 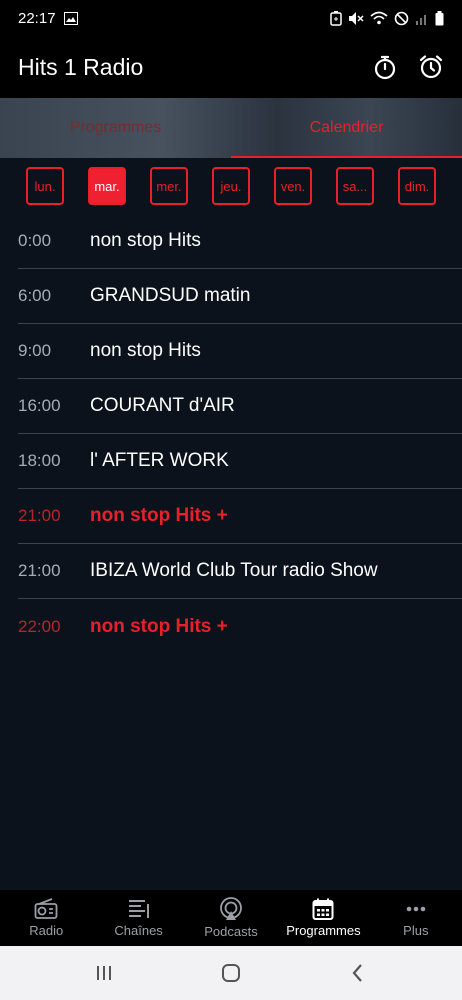 What do you see at coordinates (358, 973) in the screenshot?
I see `back-icon` at bounding box center [358, 973].